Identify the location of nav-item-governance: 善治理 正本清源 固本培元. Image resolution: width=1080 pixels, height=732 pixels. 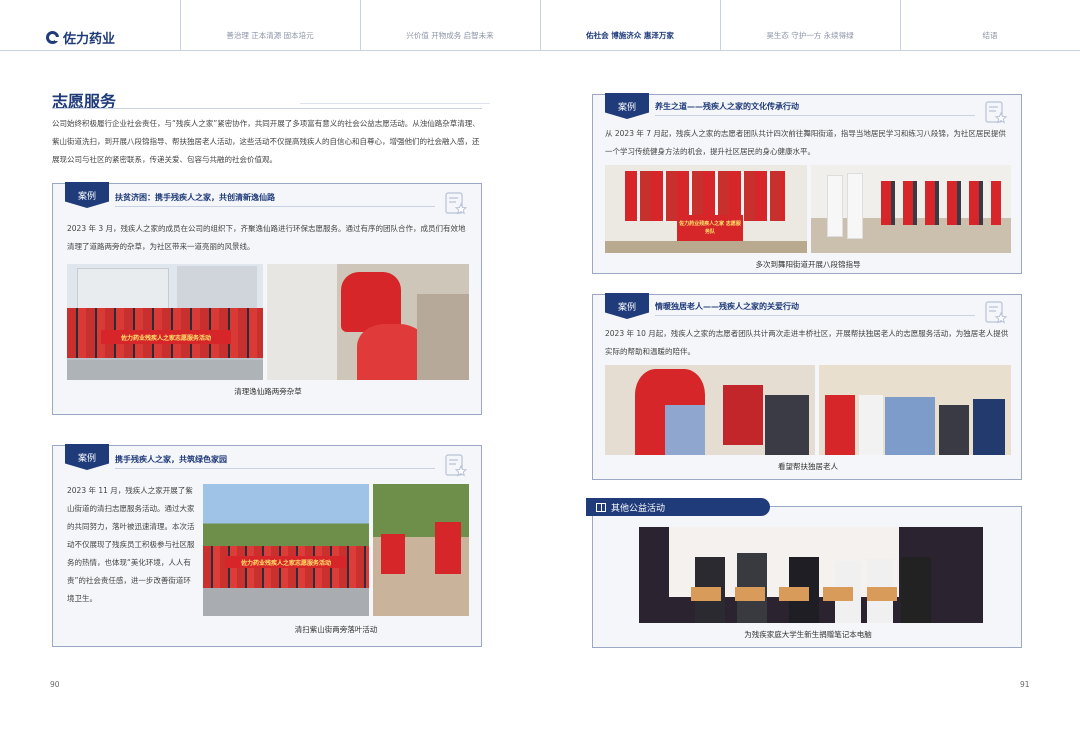
(269, 35).